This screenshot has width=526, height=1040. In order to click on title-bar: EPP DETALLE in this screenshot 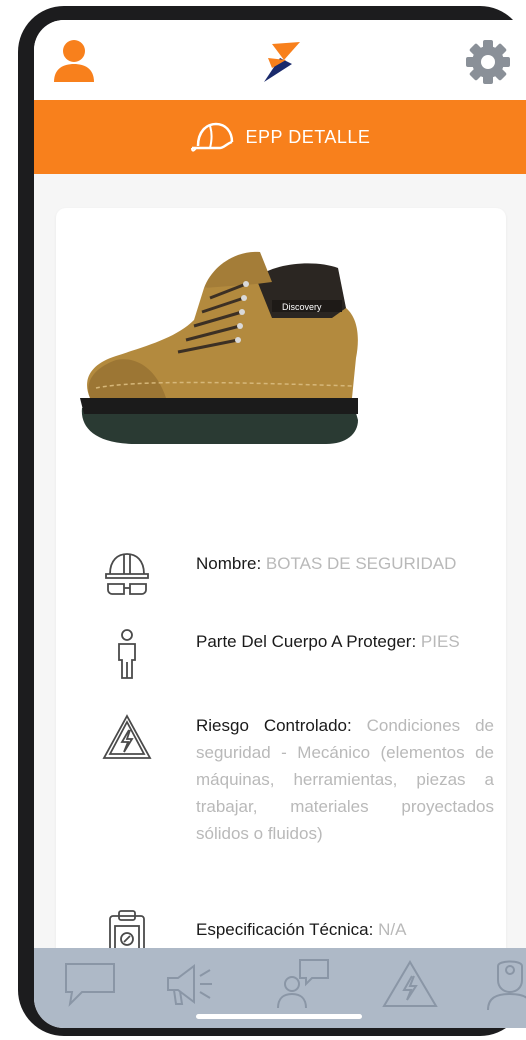, I will do `click(280, 137)`.